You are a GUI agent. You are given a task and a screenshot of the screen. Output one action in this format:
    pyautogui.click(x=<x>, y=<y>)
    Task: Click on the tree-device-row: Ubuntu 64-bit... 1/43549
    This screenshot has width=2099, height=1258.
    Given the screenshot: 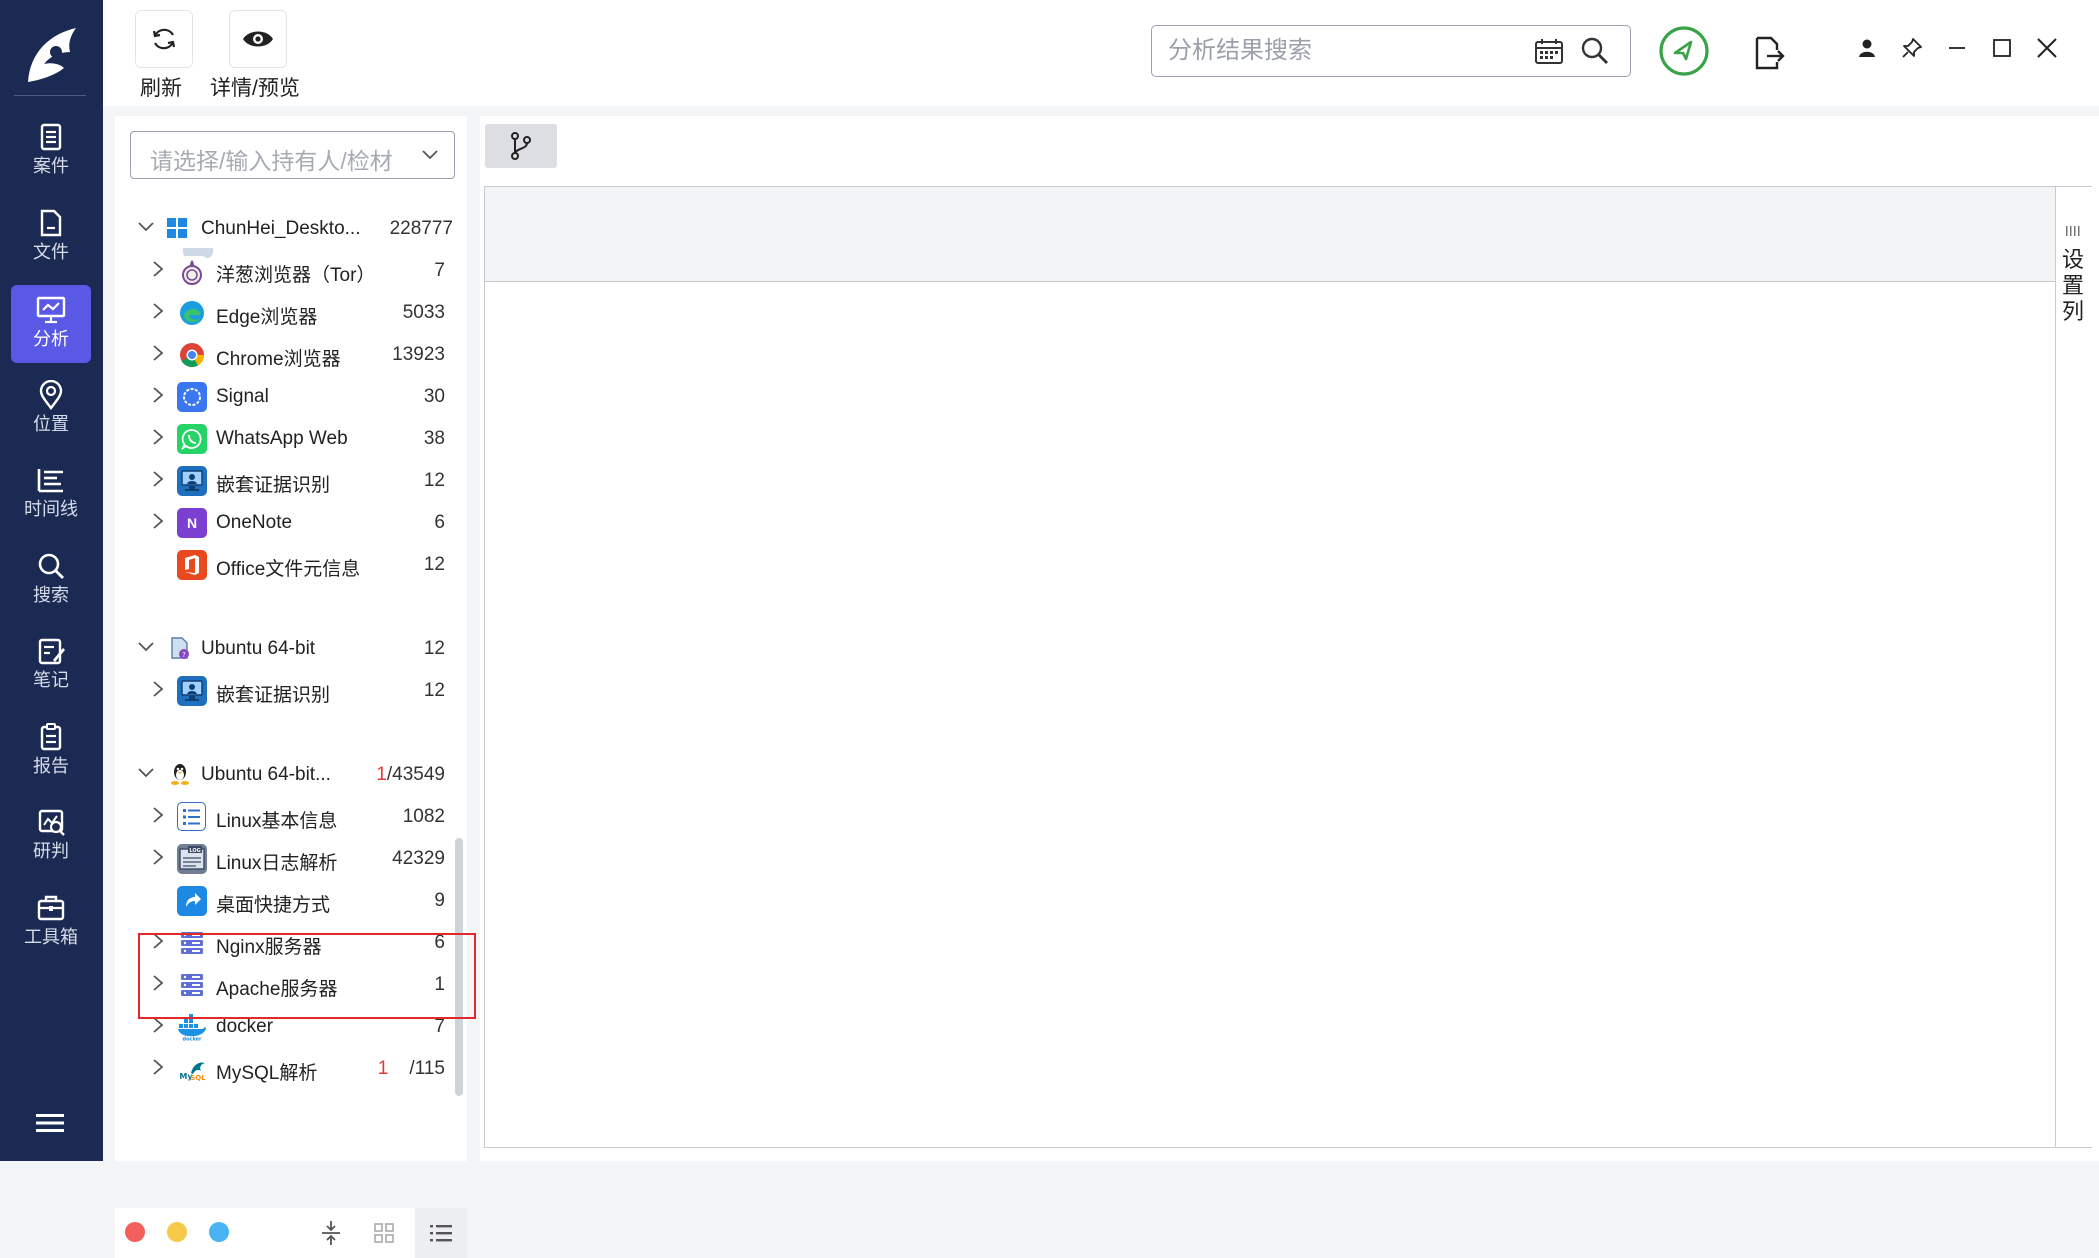 What is the action you would take?
    pyautogui.click(x=280, y=774)
    